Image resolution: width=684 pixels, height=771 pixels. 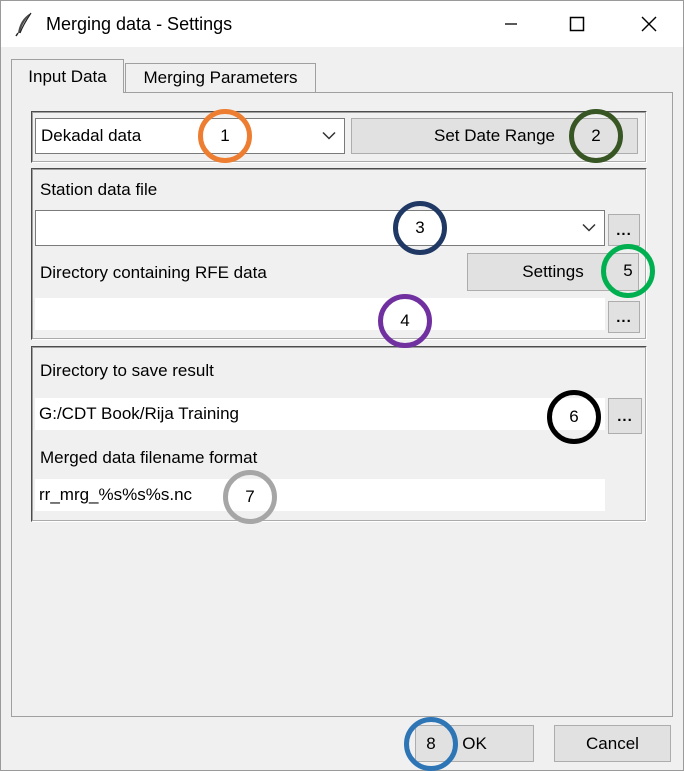 I want to click on annotation-marker-7: 7, so click(x=250, y=497).